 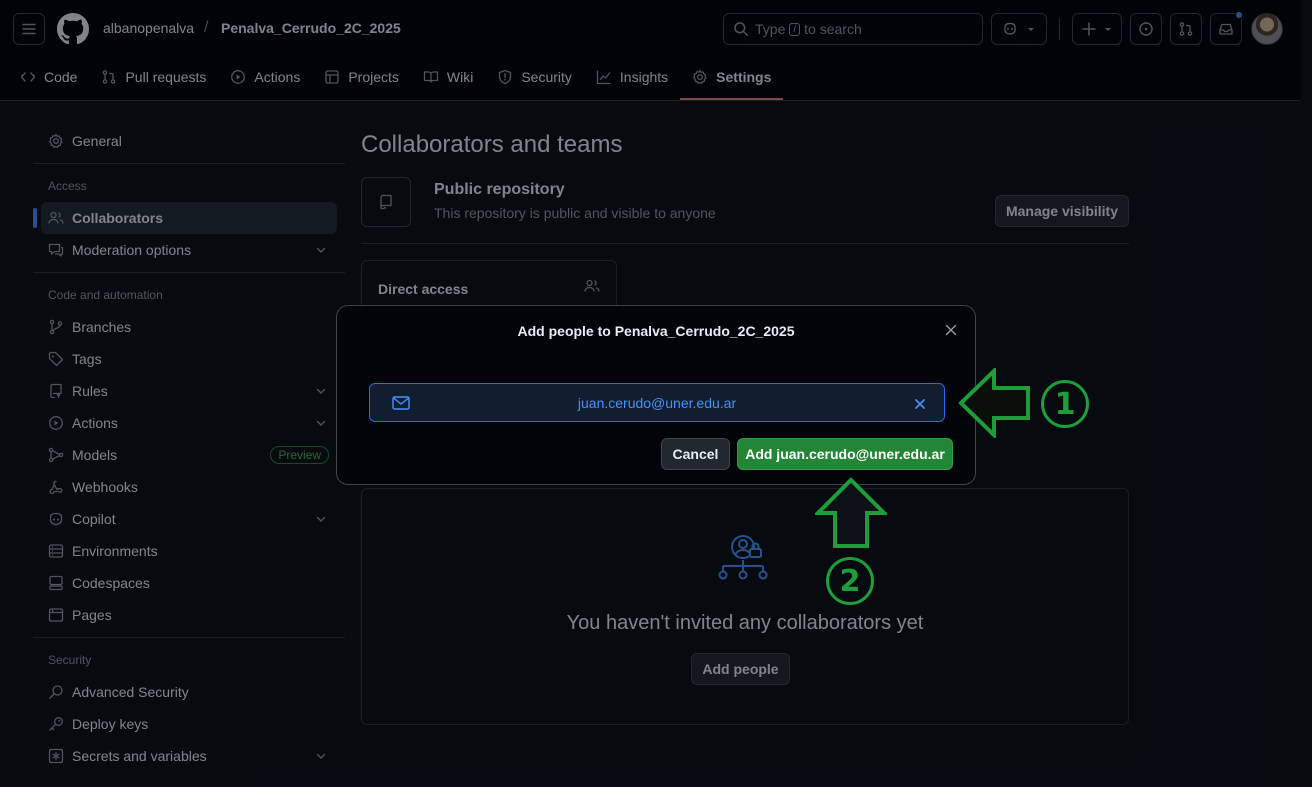 I want to click on annotation-arrow-left, so click(x=994, y=403).